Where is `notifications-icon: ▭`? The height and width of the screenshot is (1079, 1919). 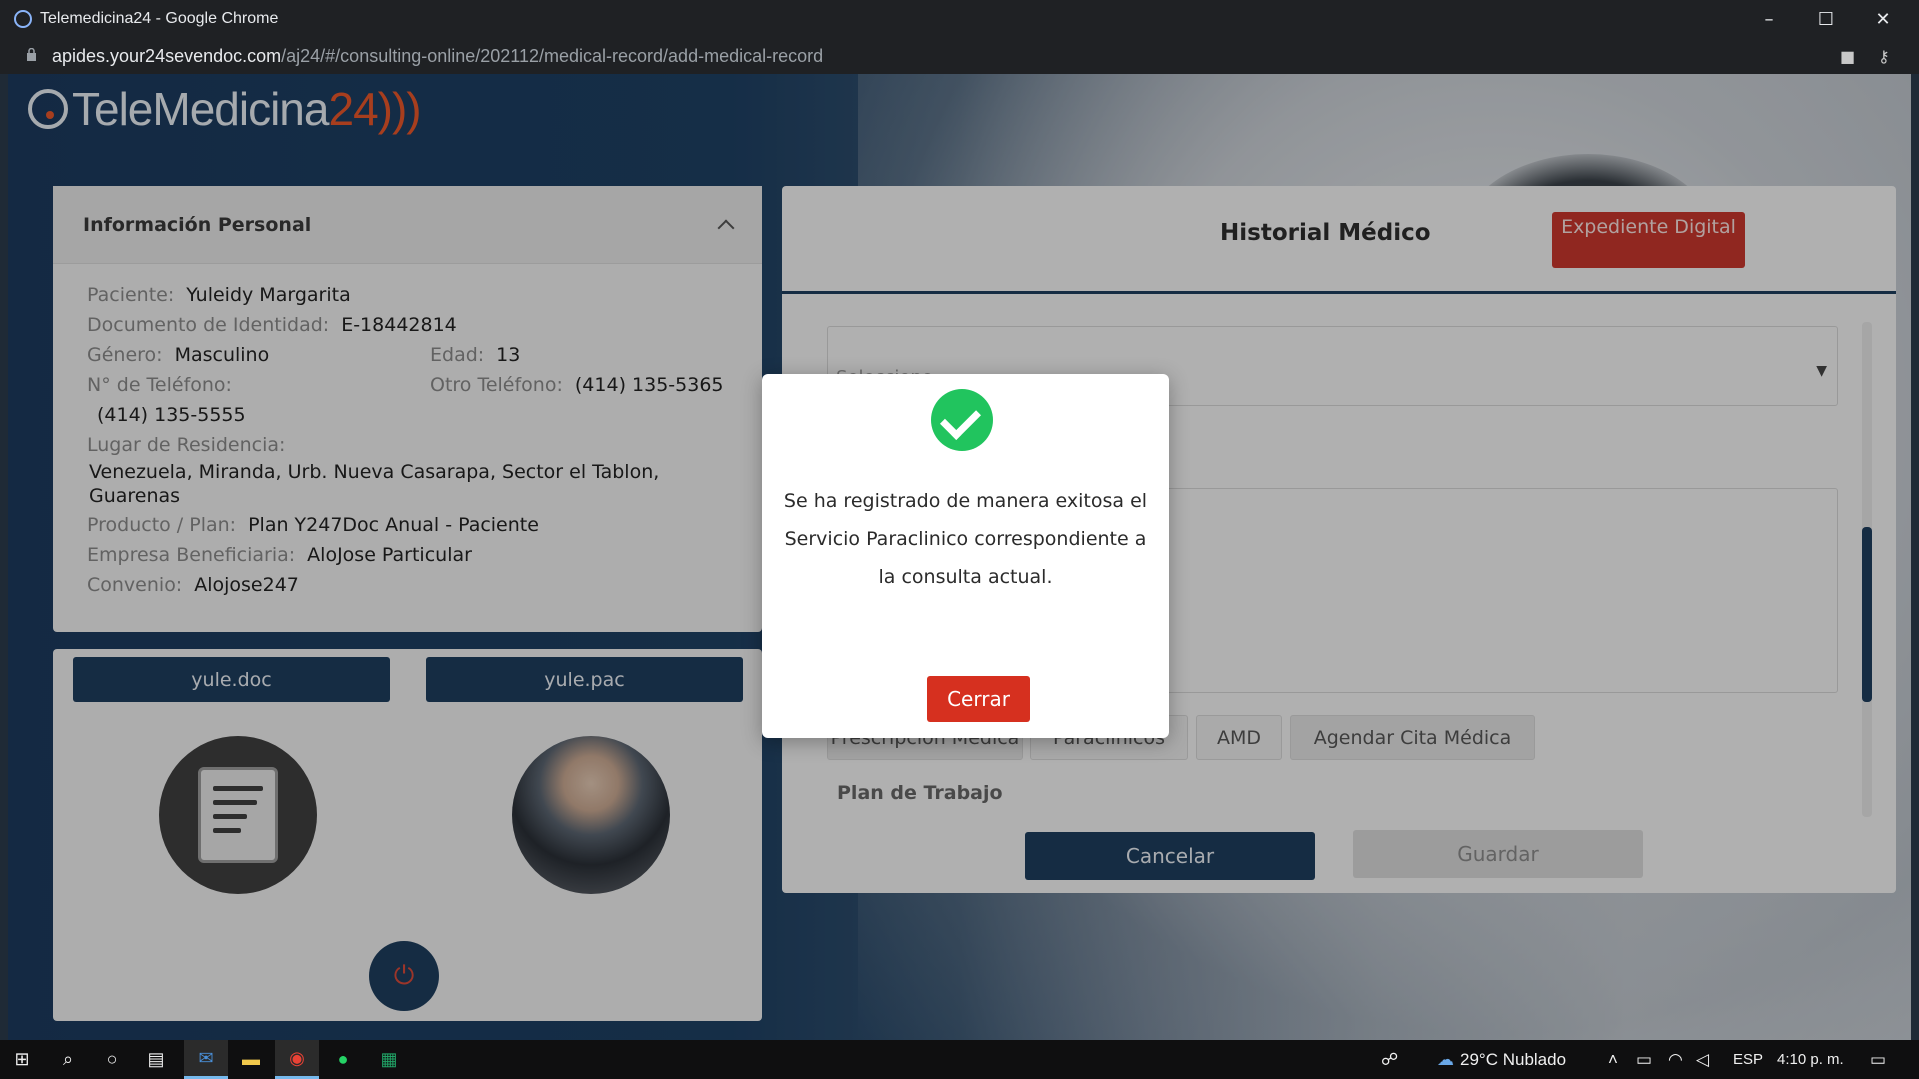 notifications-icon: ▭ is located at coordinates (1878, 1059).